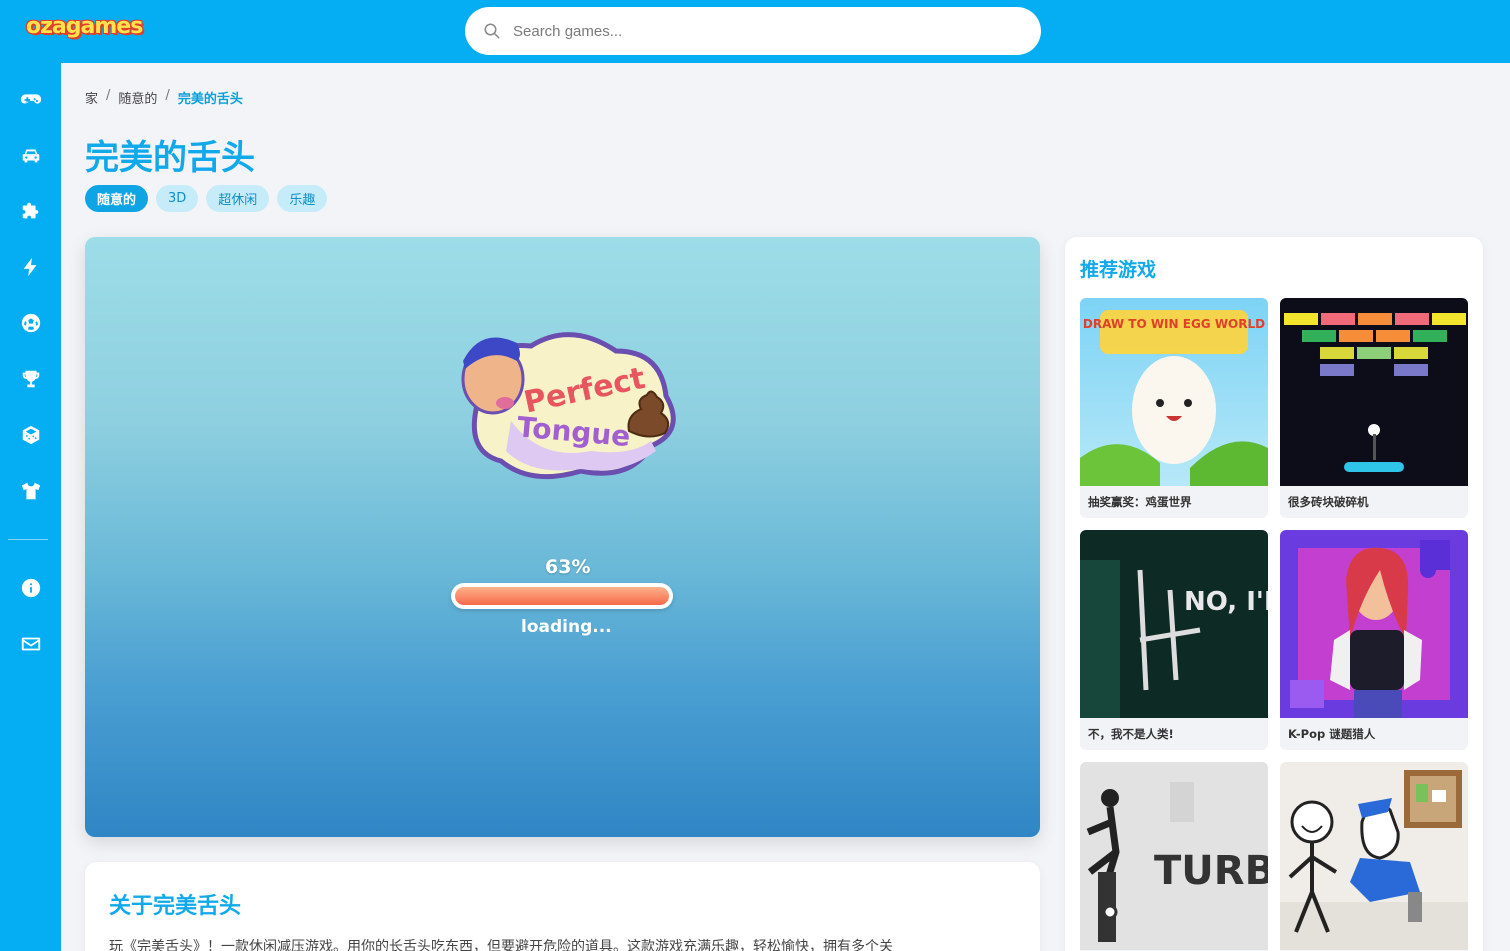 The width and height of the screenshot is (1510, 951). I want to click on trophy-icon, so click(30, 379).